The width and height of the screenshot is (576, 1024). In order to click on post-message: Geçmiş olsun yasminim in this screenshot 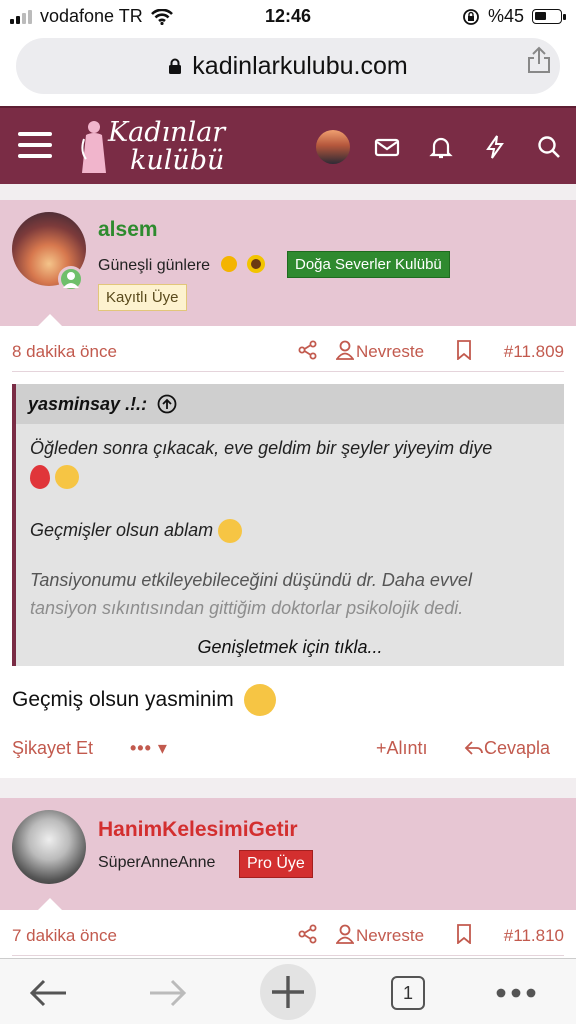, I will do `click(144, 700)`.